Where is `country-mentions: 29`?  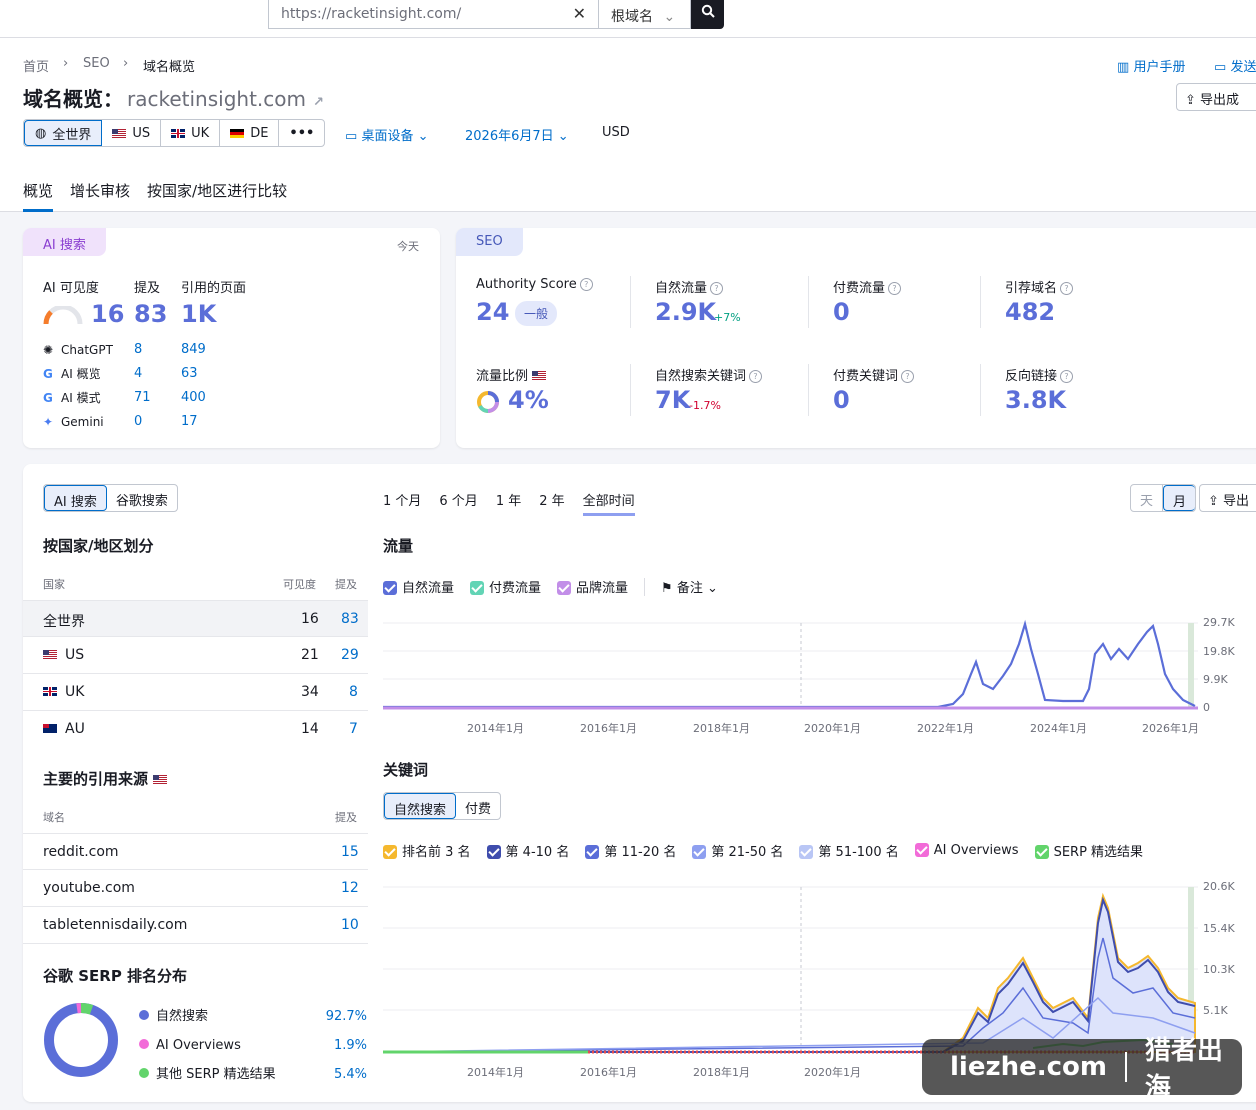 country-mentions: 29 is located at coordinates (350, 655).